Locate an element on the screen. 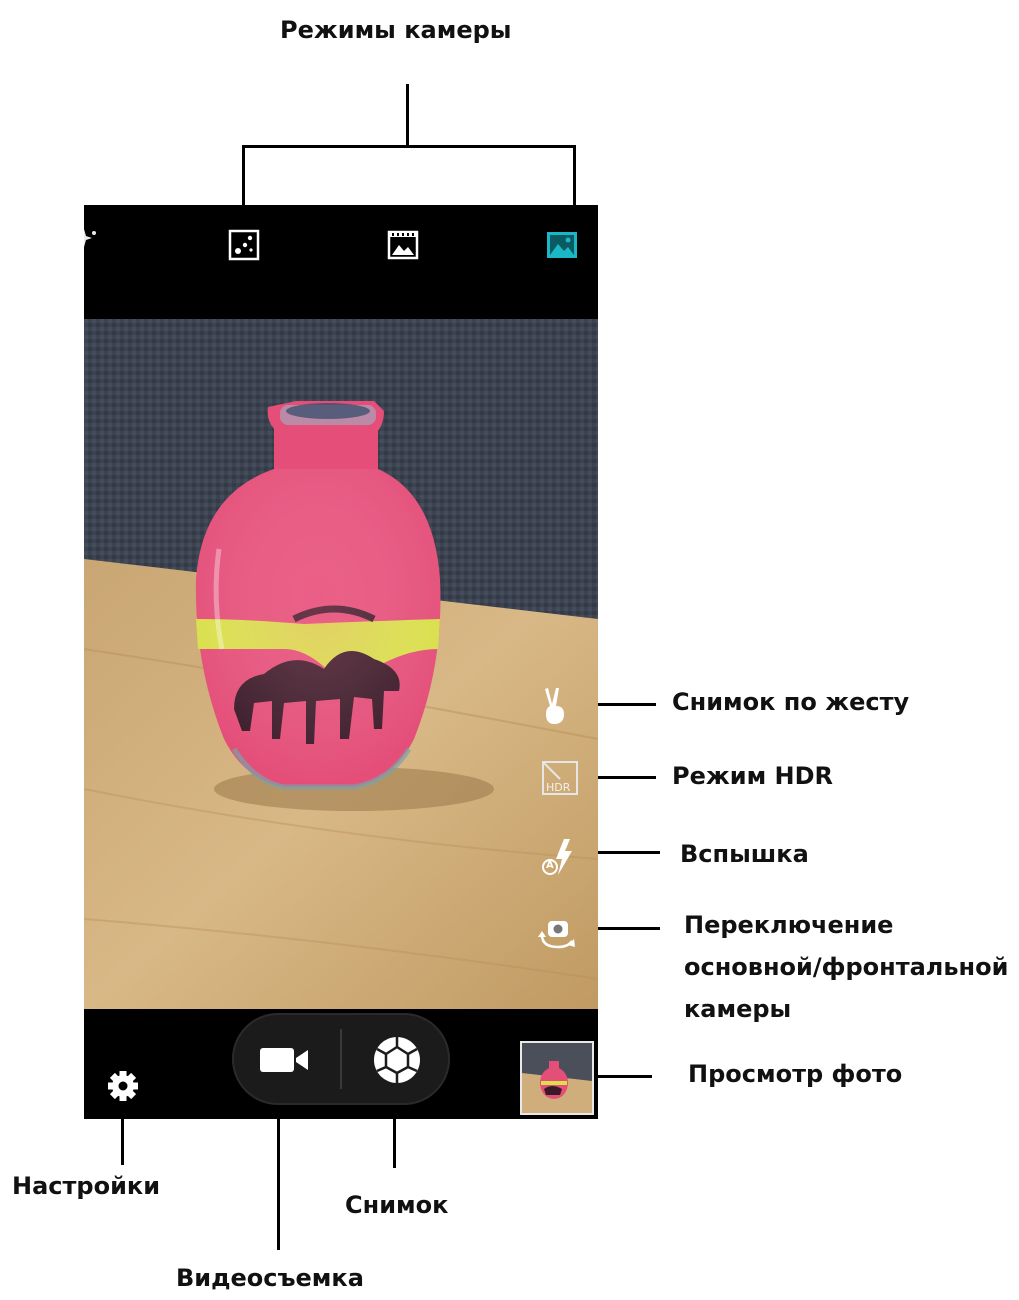  gear-icon is located at coordinates (123, 1086).